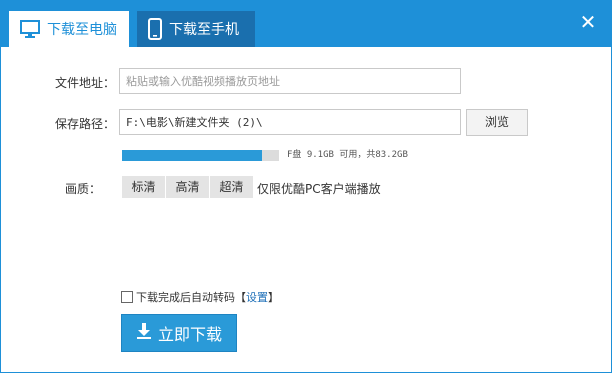 This screenshot has height=373, width=612. What do you see at coordinates (192, 155) in the screenshot?
I see `disk-usage-fill` at bounding box center [192, 155].